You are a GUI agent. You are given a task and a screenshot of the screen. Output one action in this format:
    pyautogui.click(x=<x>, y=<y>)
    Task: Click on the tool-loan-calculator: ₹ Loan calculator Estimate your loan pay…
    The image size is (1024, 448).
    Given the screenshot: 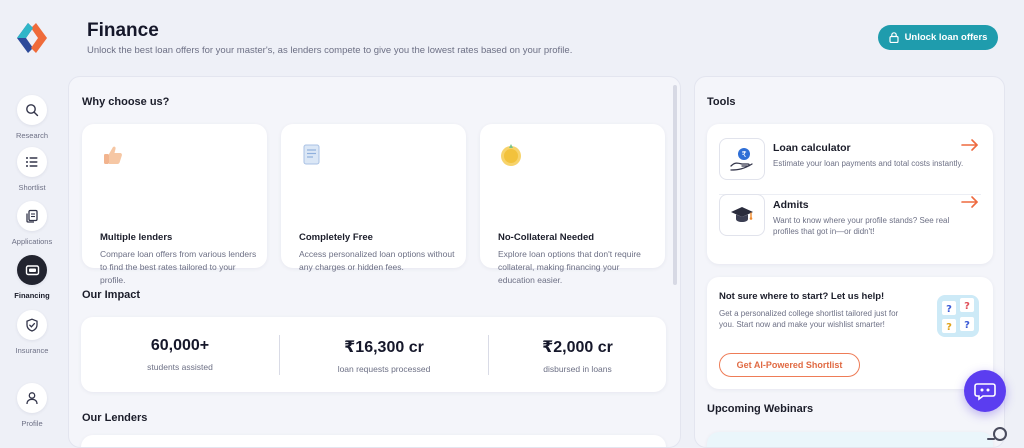 What is the action you would take?
    pyautogui.click(x=850, y=159)
    